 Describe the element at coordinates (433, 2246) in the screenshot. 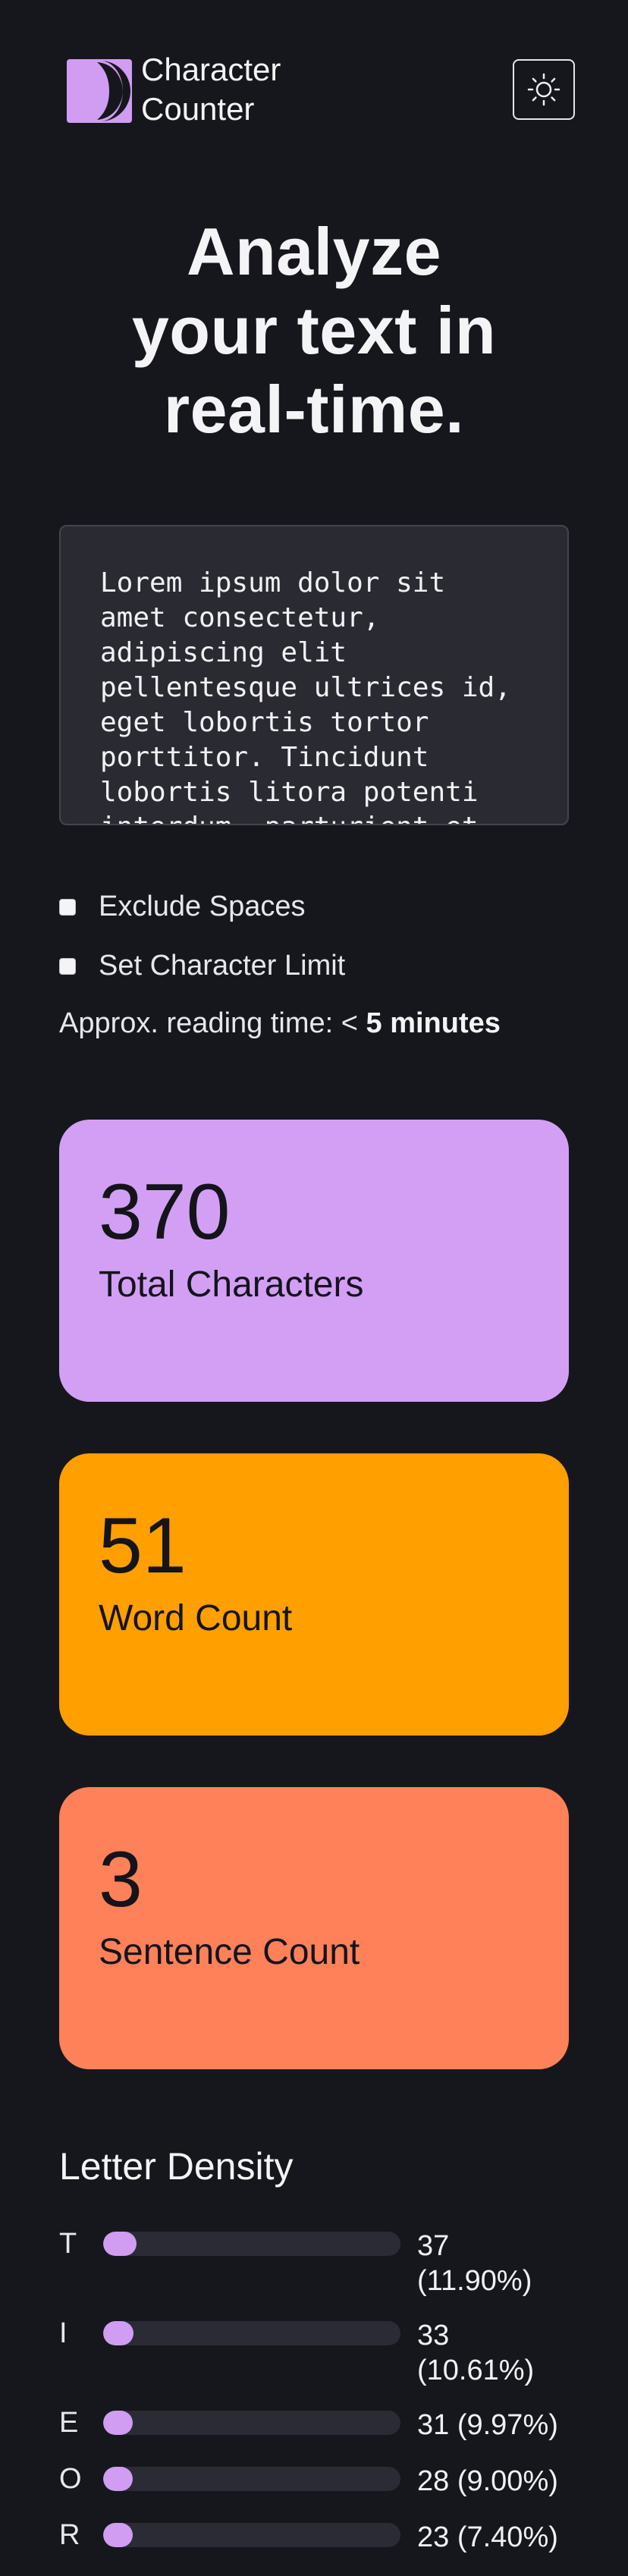

I see `density-count-line-1: 37` at that location.